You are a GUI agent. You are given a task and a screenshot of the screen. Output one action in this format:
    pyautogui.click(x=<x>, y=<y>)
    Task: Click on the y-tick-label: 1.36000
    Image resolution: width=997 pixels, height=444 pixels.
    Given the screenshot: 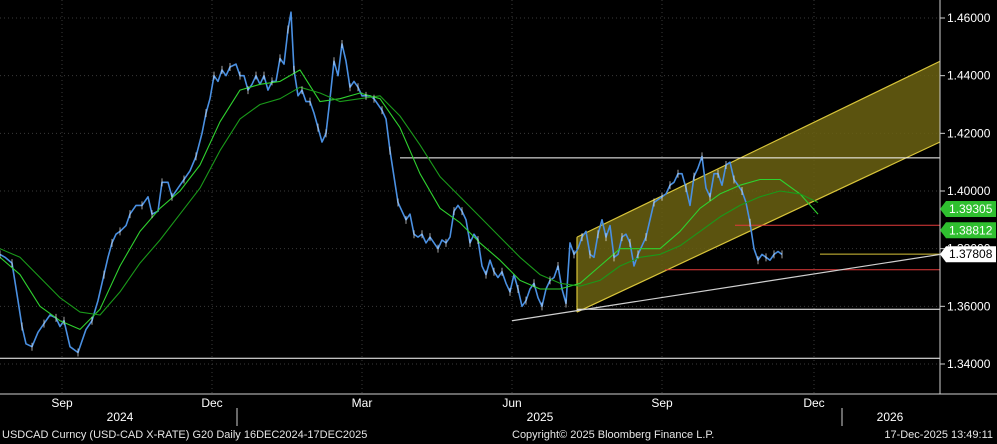 What is the action you would take?
    pyautogui.click(x=969, y=306)
    